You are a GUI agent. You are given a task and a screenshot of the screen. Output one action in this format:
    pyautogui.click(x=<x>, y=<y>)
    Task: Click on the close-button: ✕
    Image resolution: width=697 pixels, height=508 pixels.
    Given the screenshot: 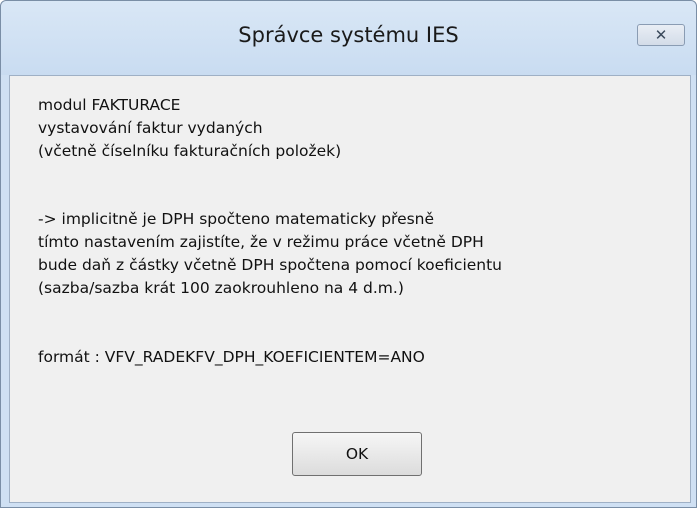 What is the action you would take?
    pyautogui.click(x=661, y=35)
    